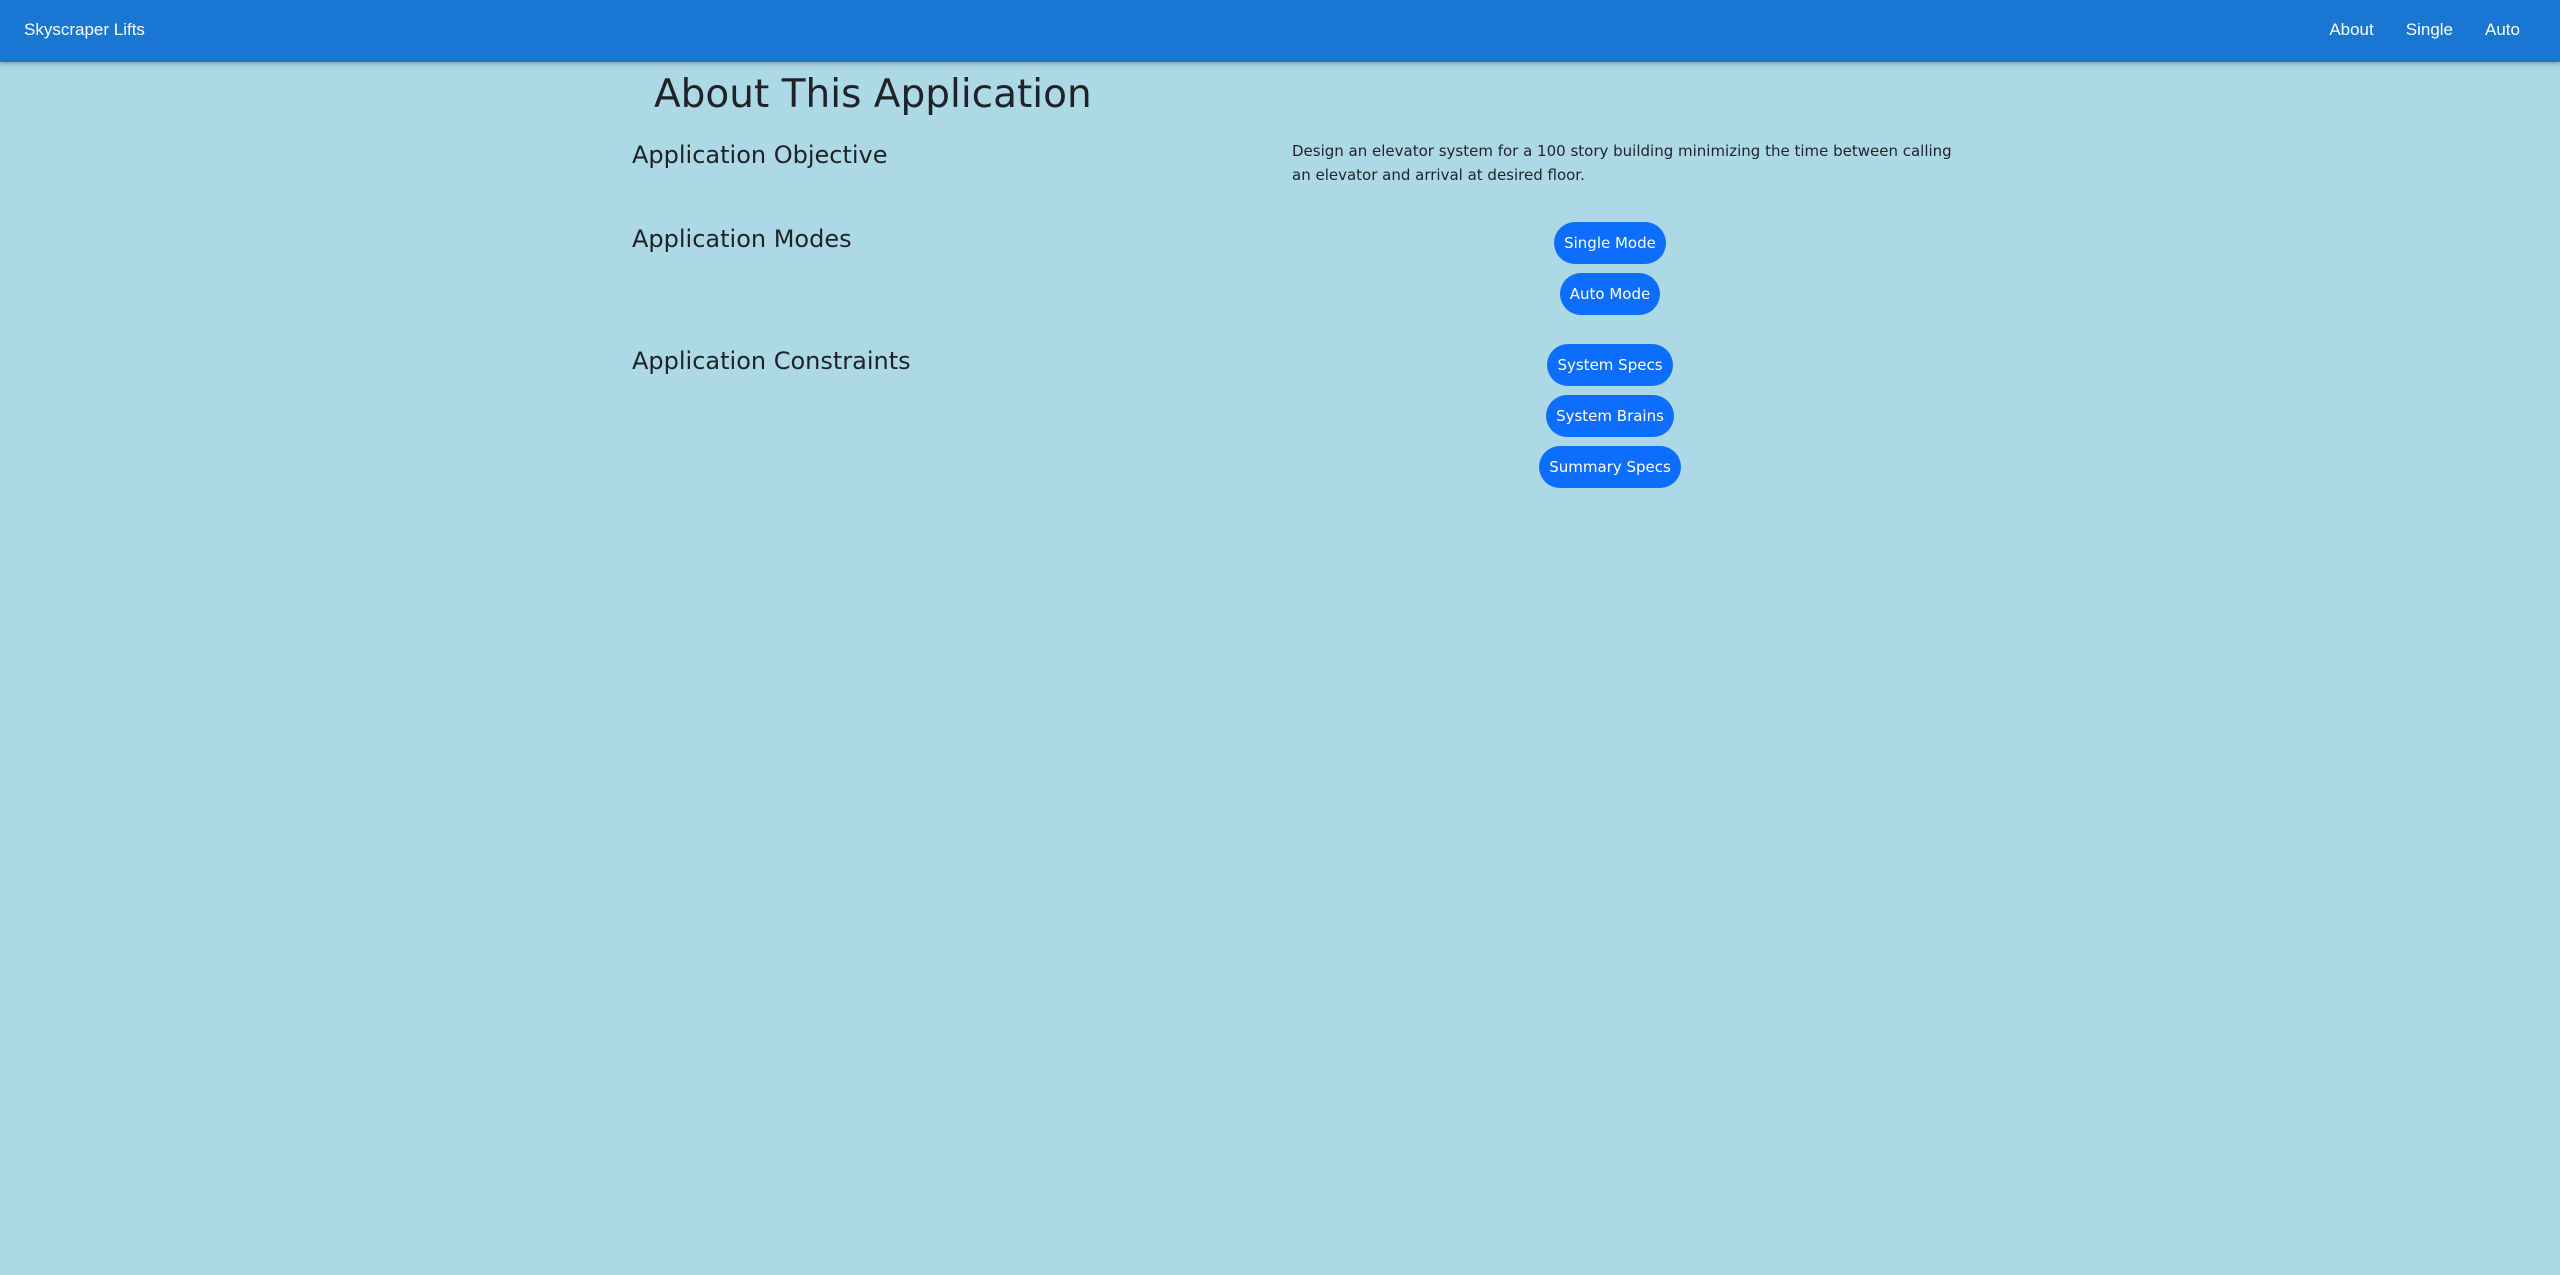  What do you see at coordinates (1610, 365) in the screenshot?
I see `system-specs-button: System Specs` at bounding box center [1610, 365].